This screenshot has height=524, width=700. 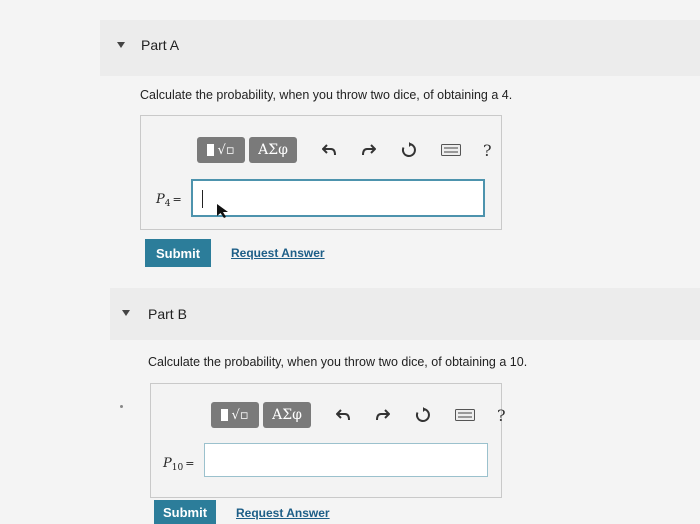 I want to click on part-b-variable-label: P10 =, so click(x=179, y=464).